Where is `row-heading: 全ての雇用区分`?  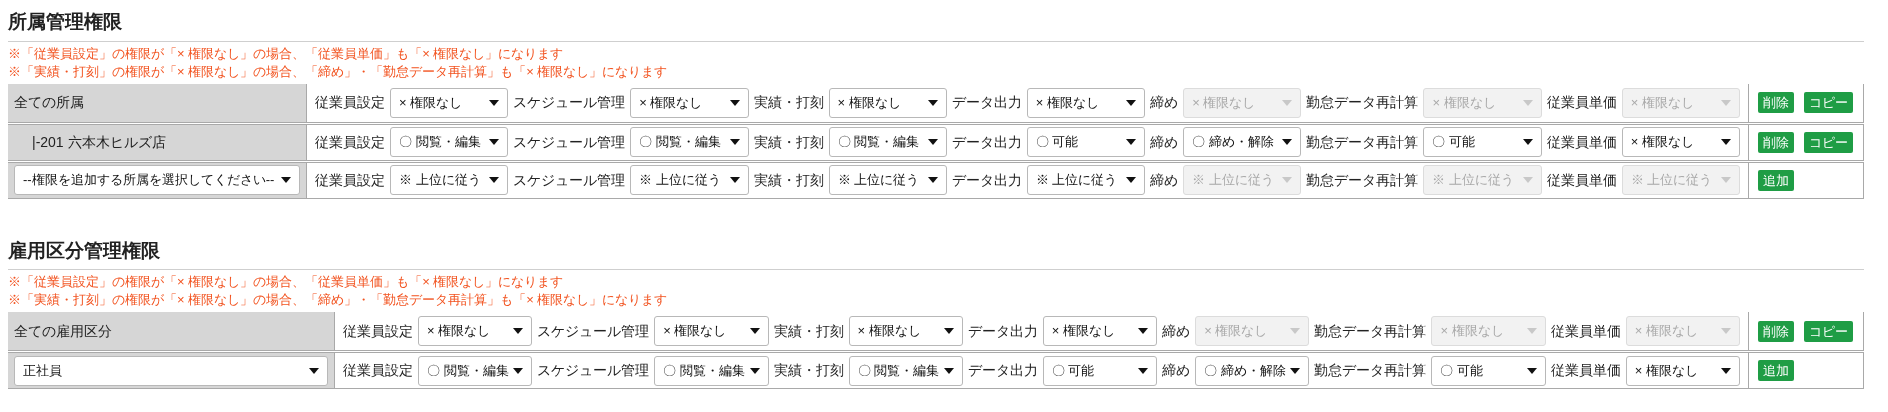
row-heading: 全ての雇用区分 is located at coordinates (63, 331).